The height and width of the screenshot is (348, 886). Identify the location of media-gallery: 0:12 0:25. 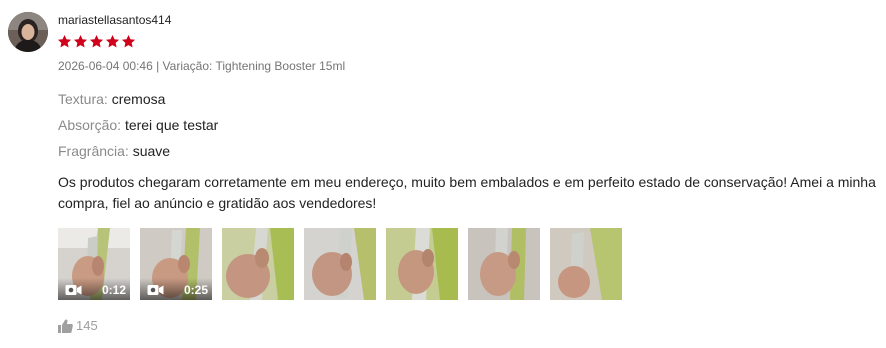
(340, 264).